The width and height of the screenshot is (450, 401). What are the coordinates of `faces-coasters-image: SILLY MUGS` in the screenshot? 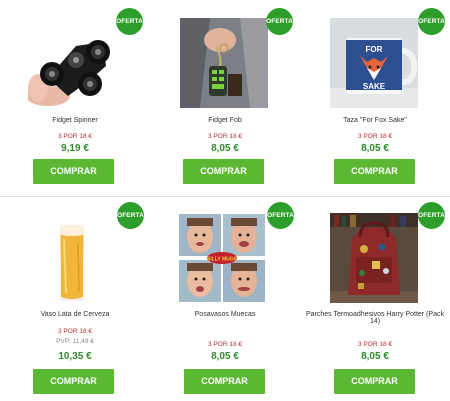 It's located at (222, 258).